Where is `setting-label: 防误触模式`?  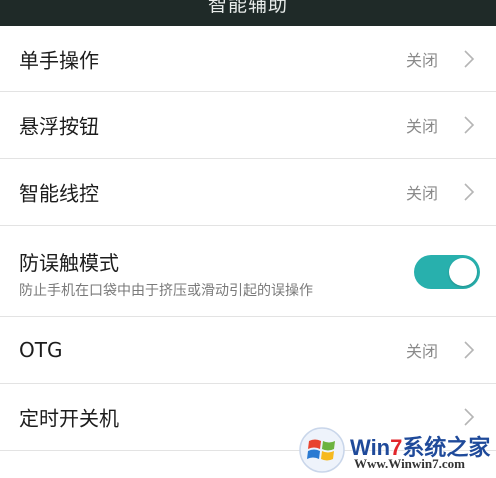 setting-label: 防误触模式 is located at coordinates (69, 263).